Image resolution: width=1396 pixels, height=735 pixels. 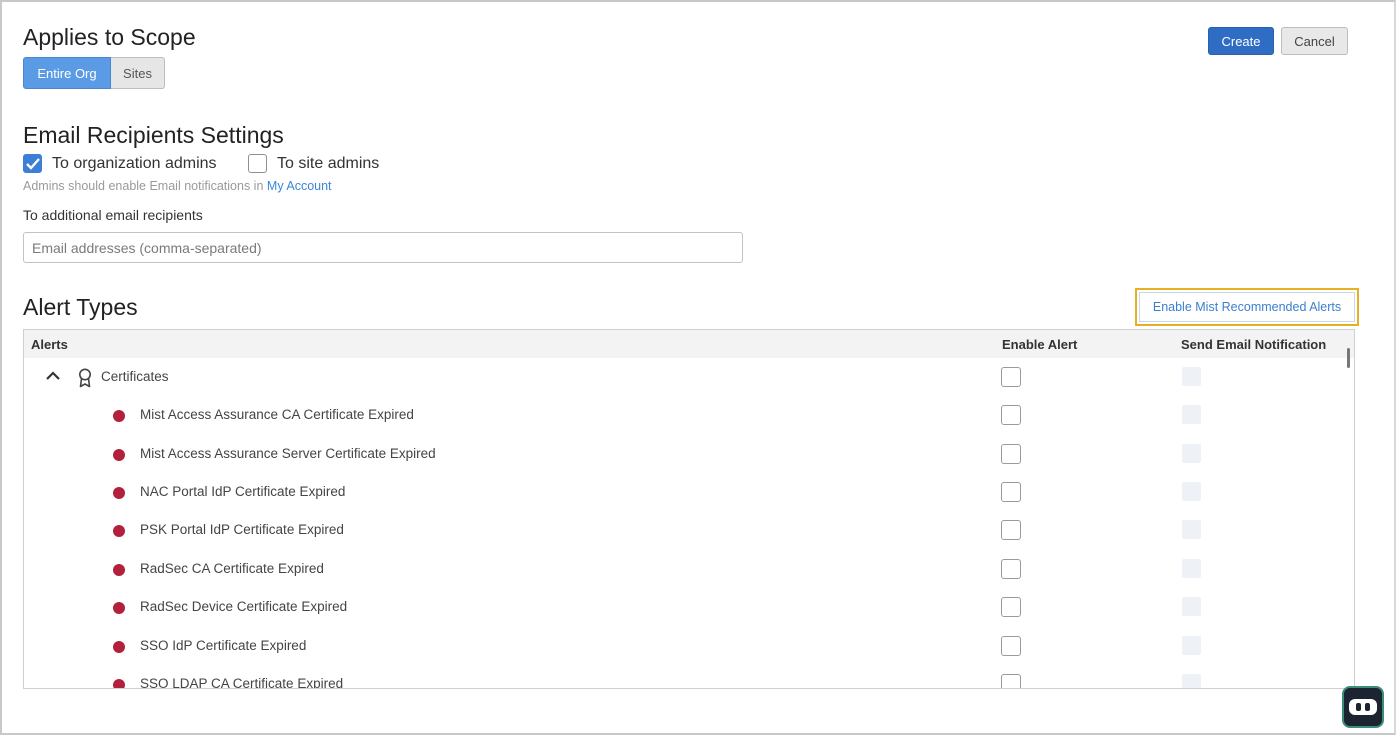 What do you see at coordinates (109, 37) in the screenshot?
I see `scope-title: Applies to Scope` at bounding box center [109, 37].